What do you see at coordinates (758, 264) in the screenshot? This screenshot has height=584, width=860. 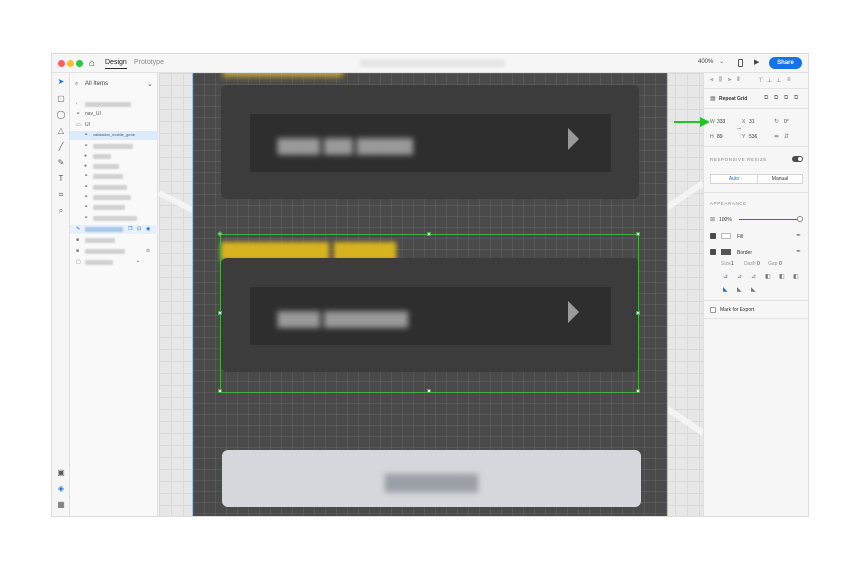 I see `border-dash-input: 0` at bounding box center [758, 264].